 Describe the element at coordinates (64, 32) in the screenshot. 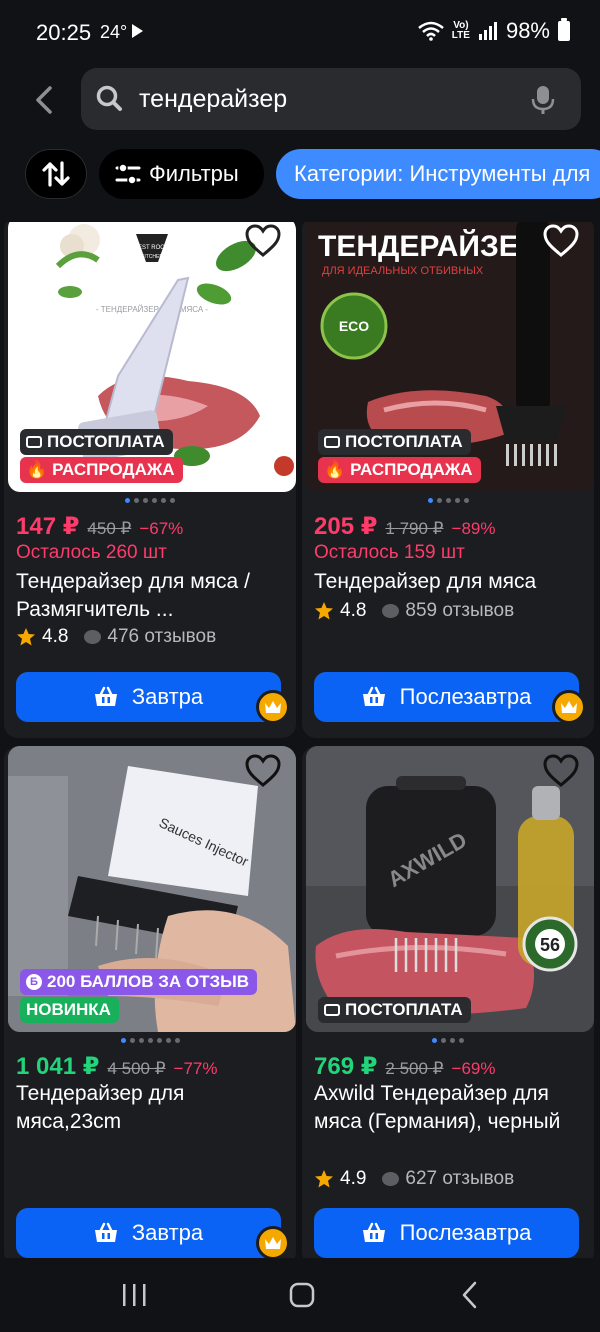

I see `status-time: 20:25` at that location.